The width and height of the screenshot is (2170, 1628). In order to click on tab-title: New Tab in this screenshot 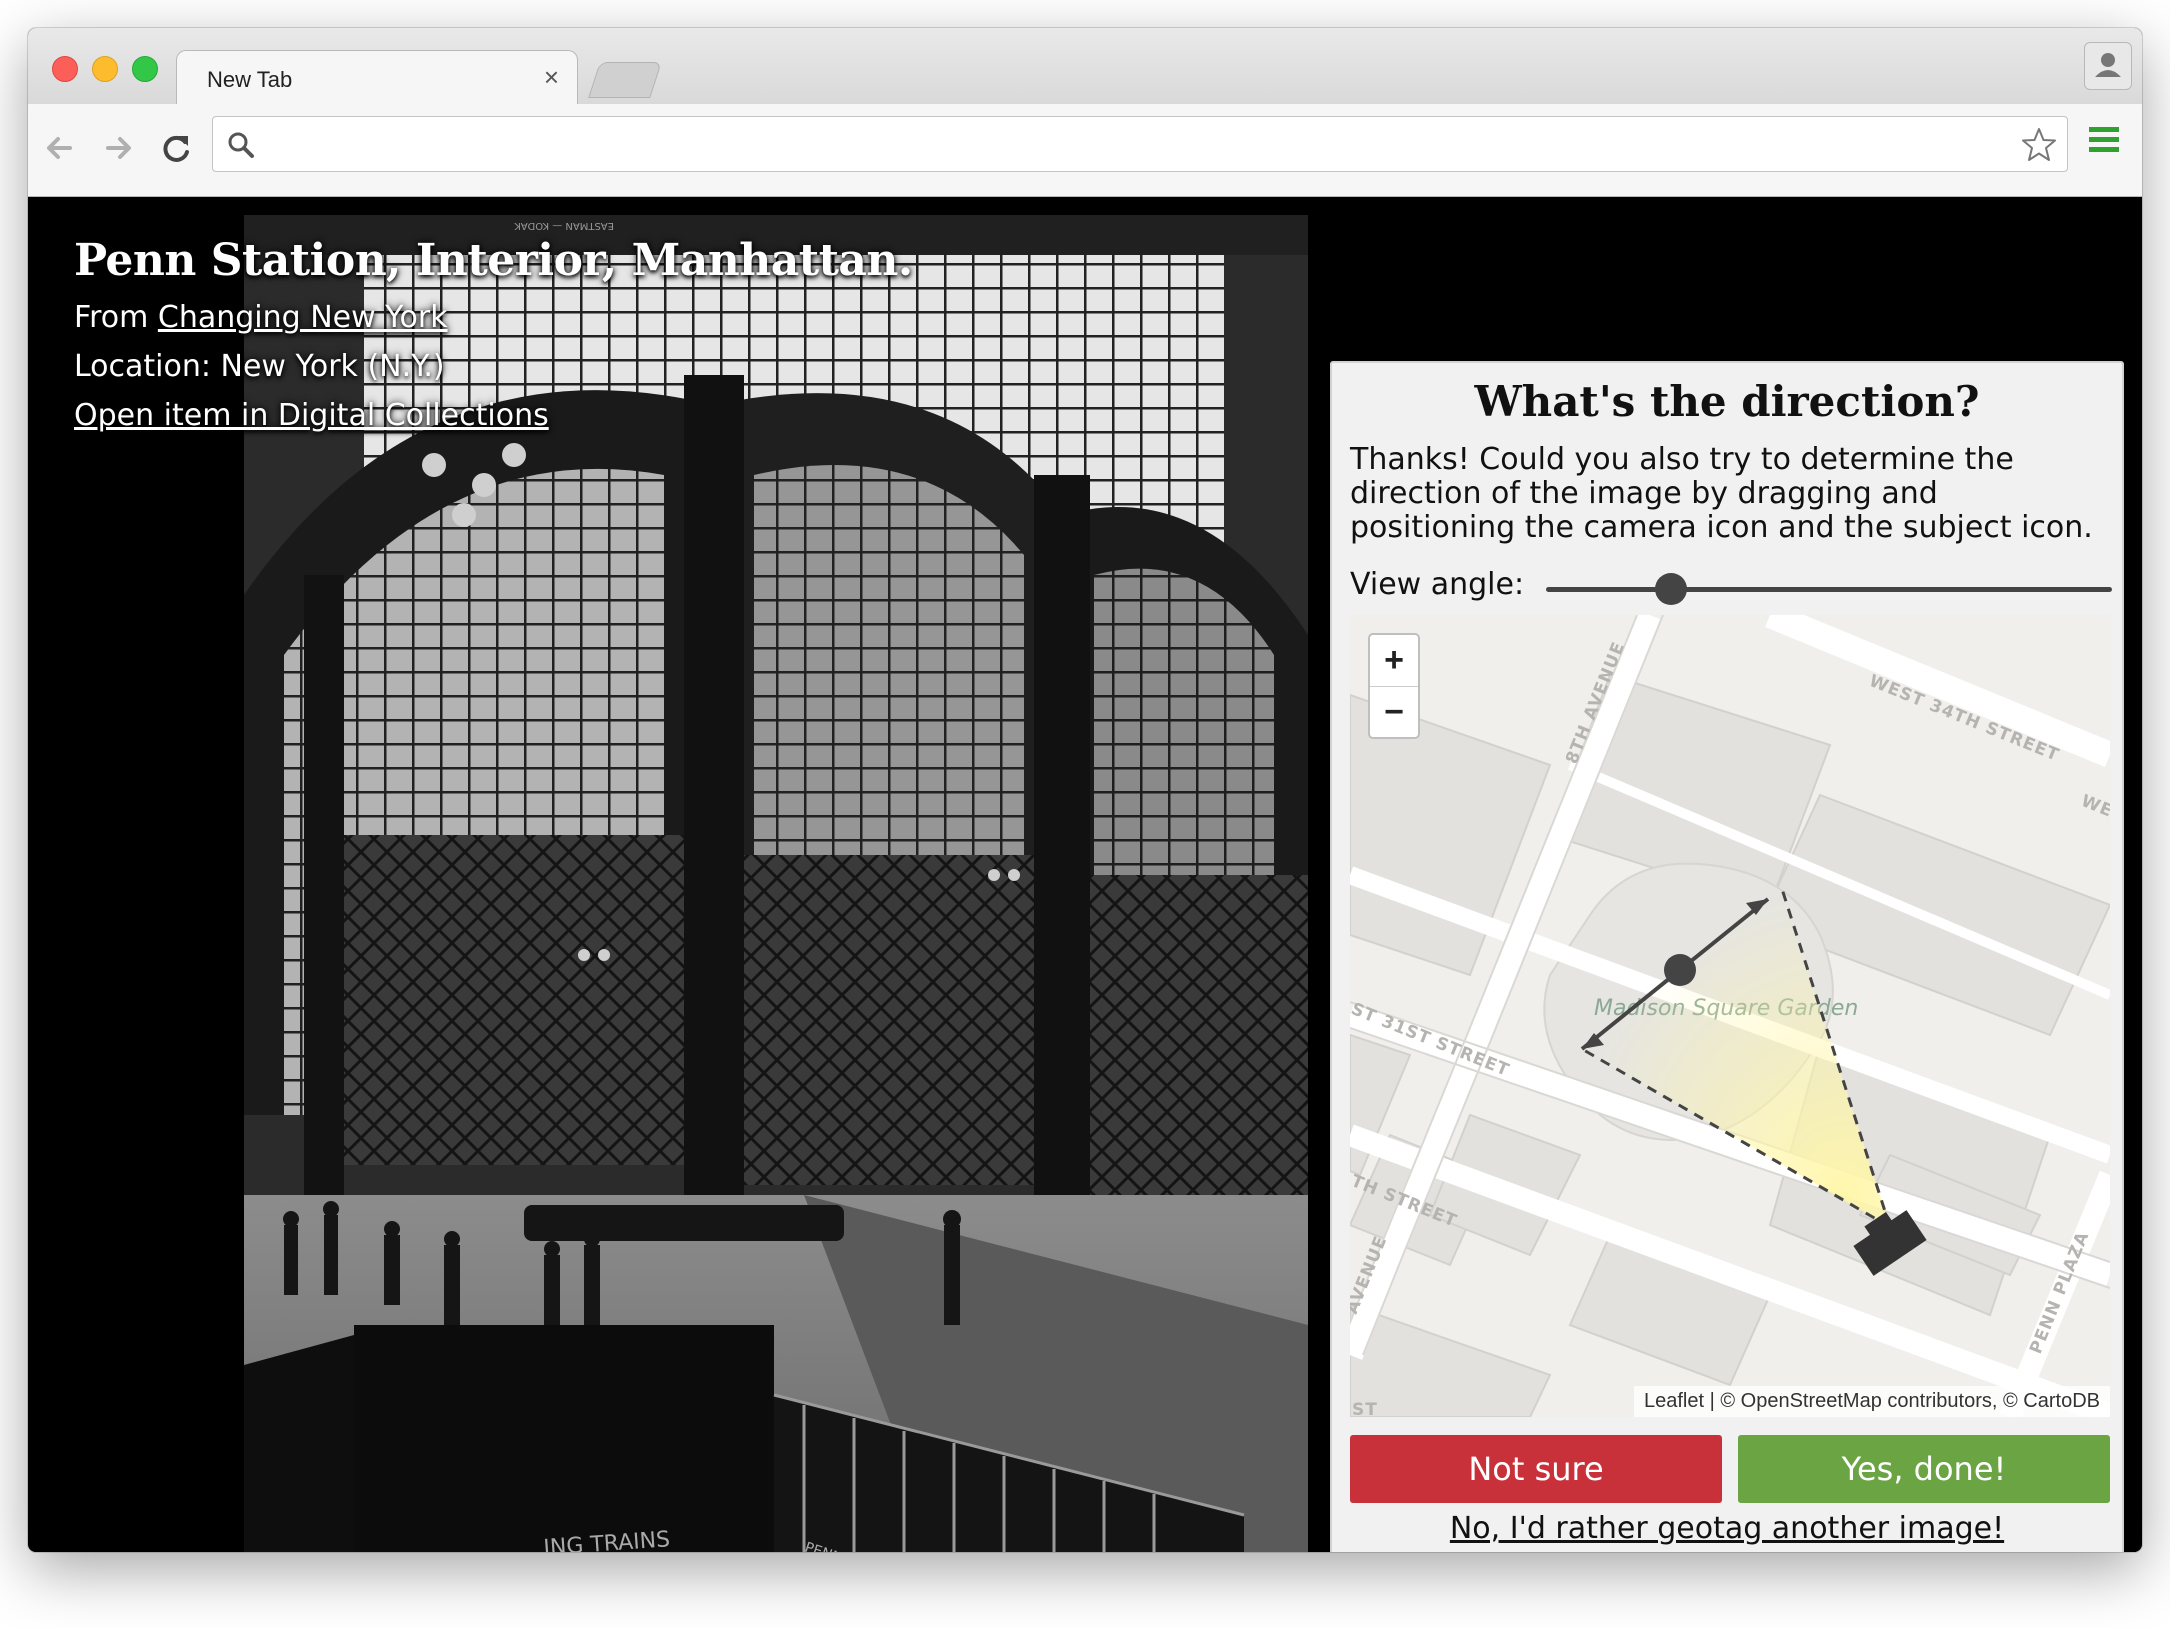, I will do `click(250, 79)`.